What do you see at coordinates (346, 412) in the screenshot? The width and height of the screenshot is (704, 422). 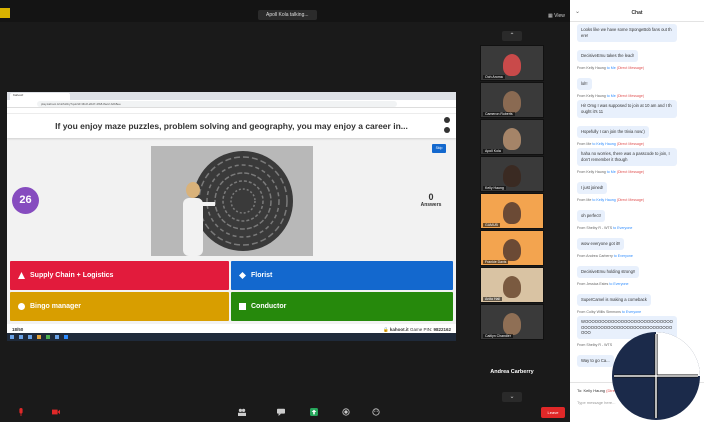 I see `record-icon` at bounding box center [346, 412].